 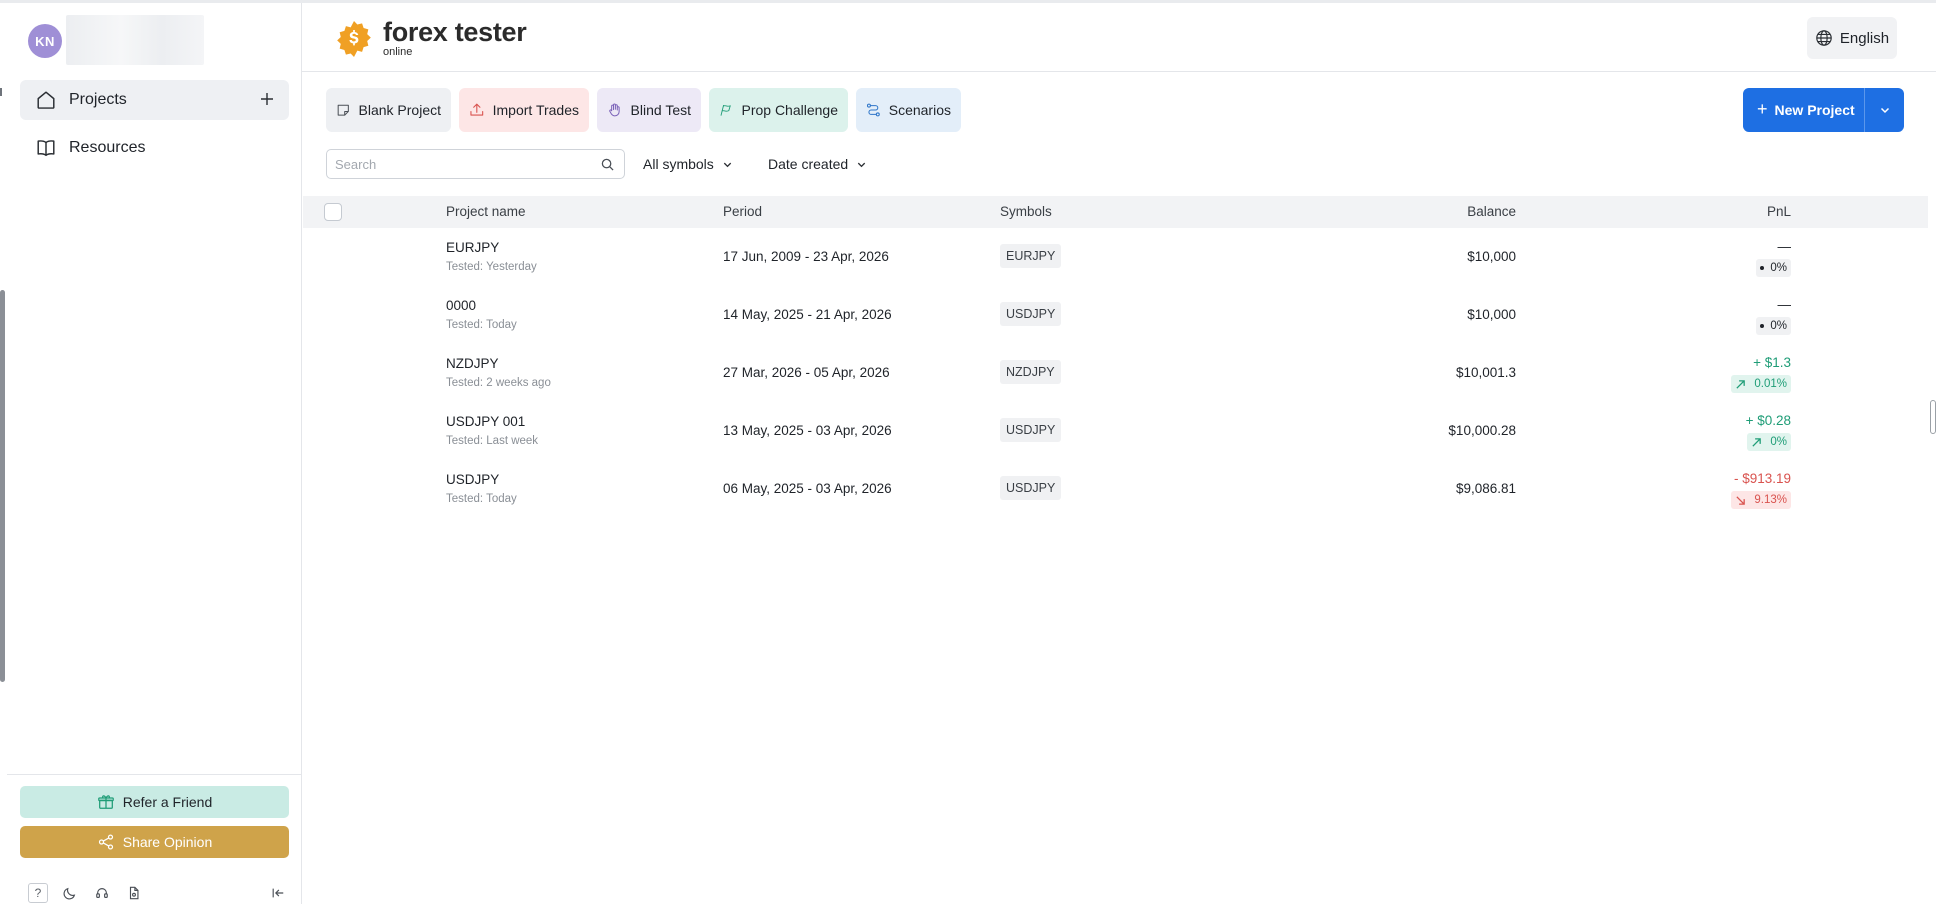 What do you see at coordinates (873, 110) in the screenshot?
I see `route-icon` at bounding box center [873, 110].